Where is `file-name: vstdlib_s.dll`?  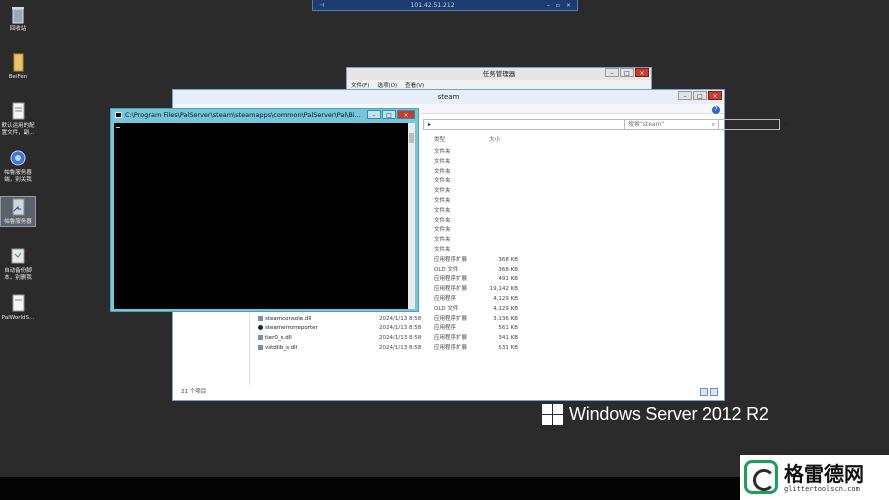
file-name: vstdlib_s.dll is located at coordinates (281, 347).